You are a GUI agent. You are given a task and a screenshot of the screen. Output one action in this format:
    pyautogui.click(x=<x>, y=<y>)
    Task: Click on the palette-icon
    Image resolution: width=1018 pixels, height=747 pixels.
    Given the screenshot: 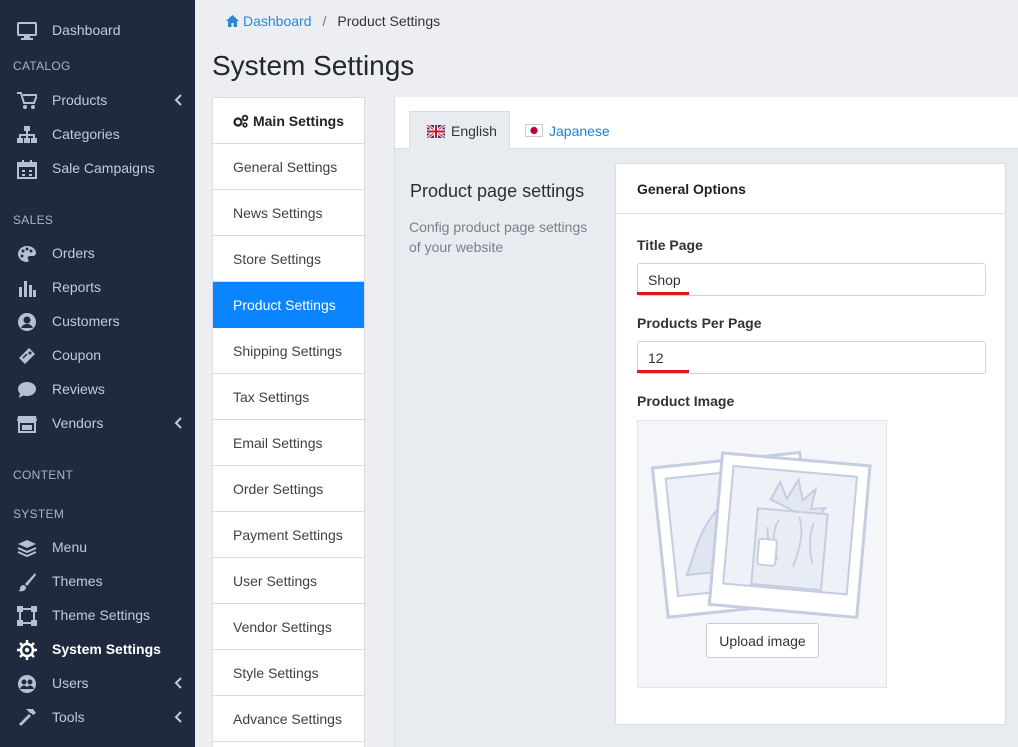 What is the action you would take?
    pyautogui.click(x=27, y=254)
    